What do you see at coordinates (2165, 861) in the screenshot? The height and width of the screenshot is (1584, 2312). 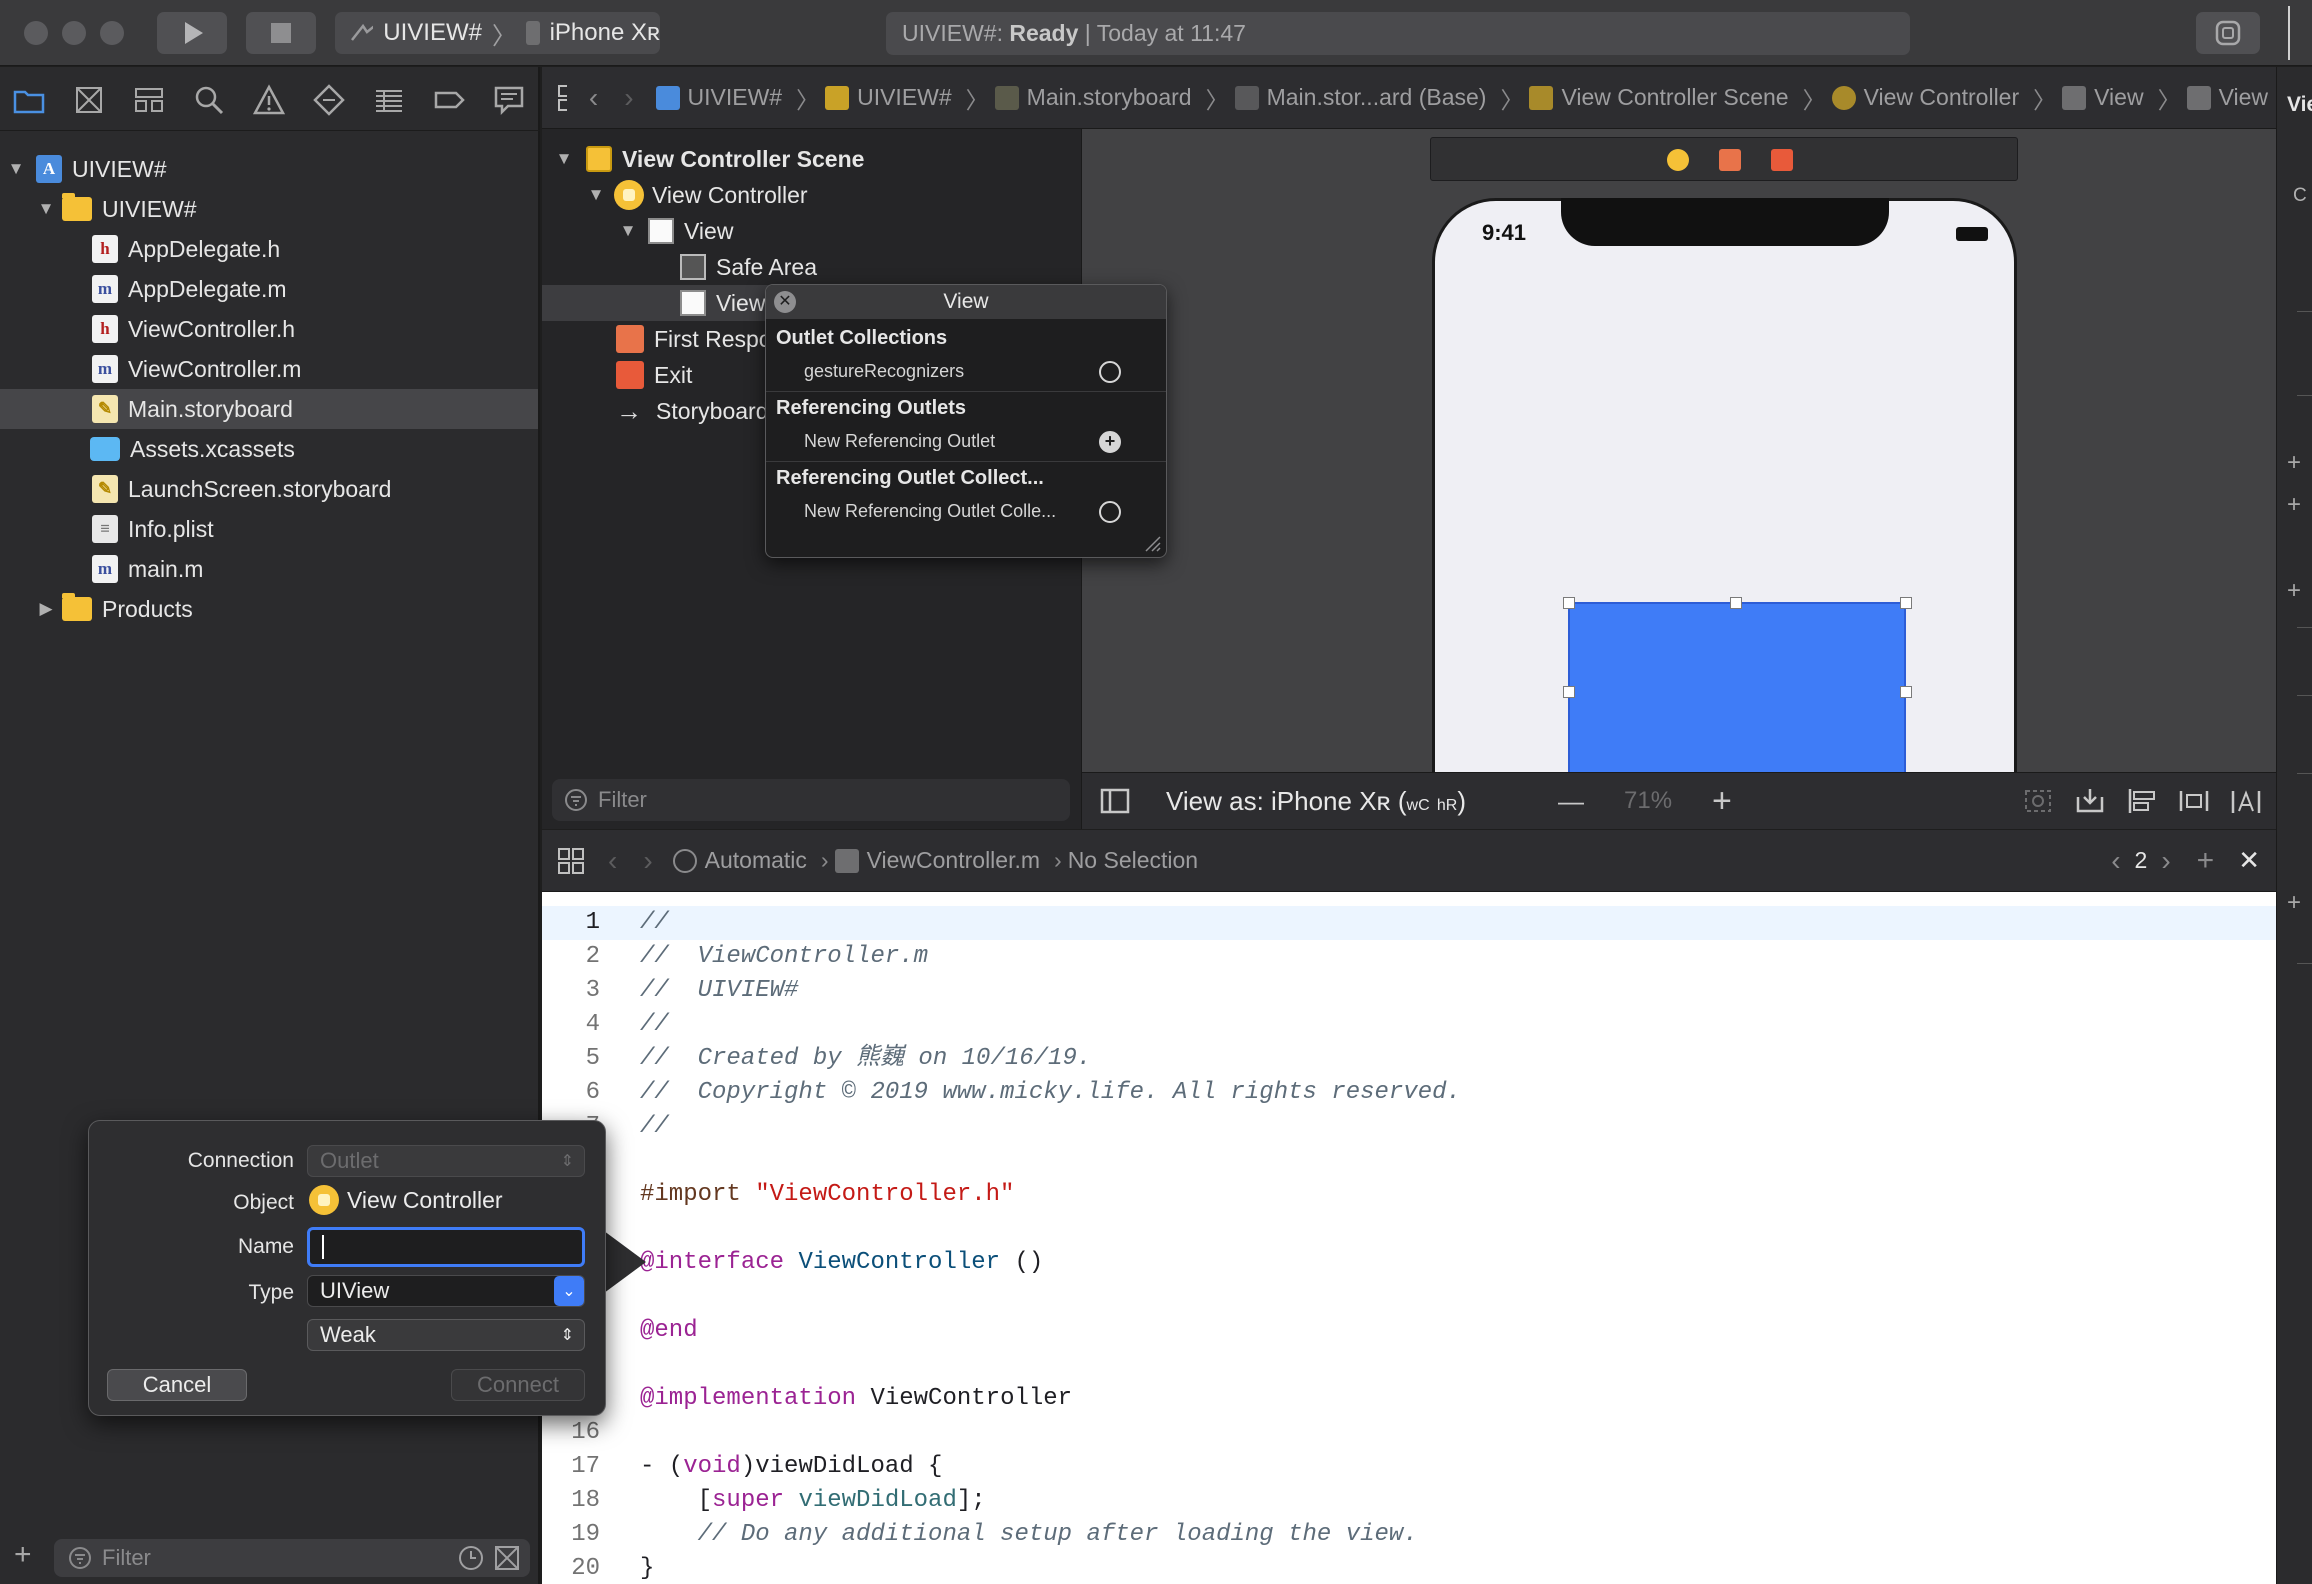 I see `next-counterpart-icon: ›` at bounding box center [2165, 861].